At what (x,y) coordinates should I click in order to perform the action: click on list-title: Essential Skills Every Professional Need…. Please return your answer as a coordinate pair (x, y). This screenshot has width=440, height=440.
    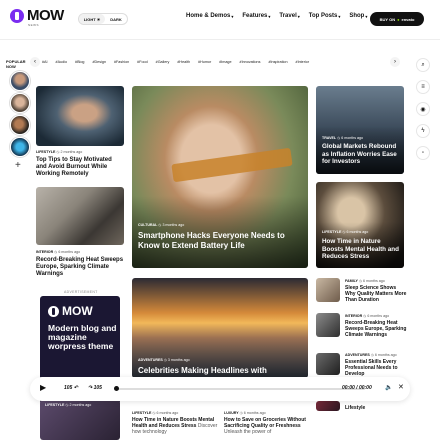
    Looking at the image, I should click on (376, 368).